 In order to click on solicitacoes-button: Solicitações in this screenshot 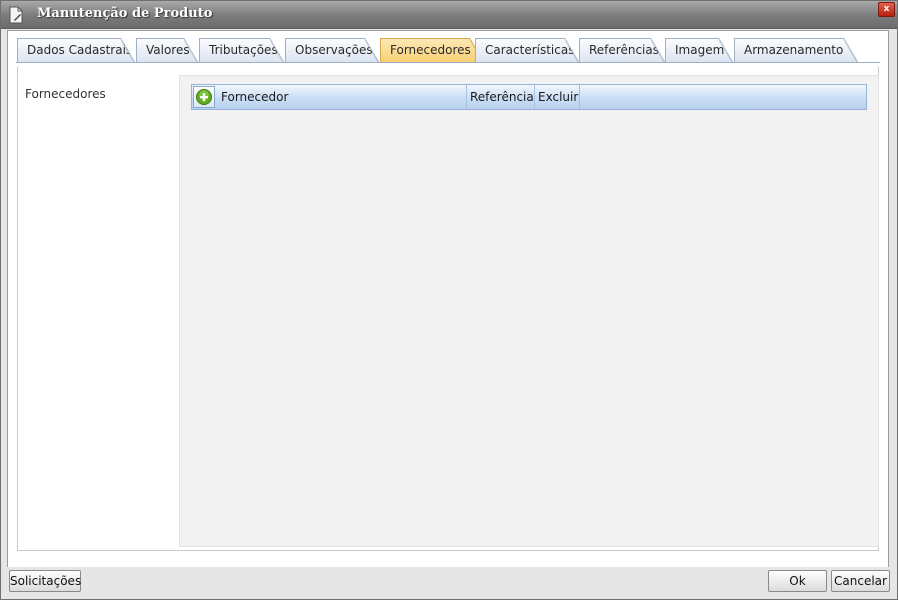, I will do `click(45, 581)`.